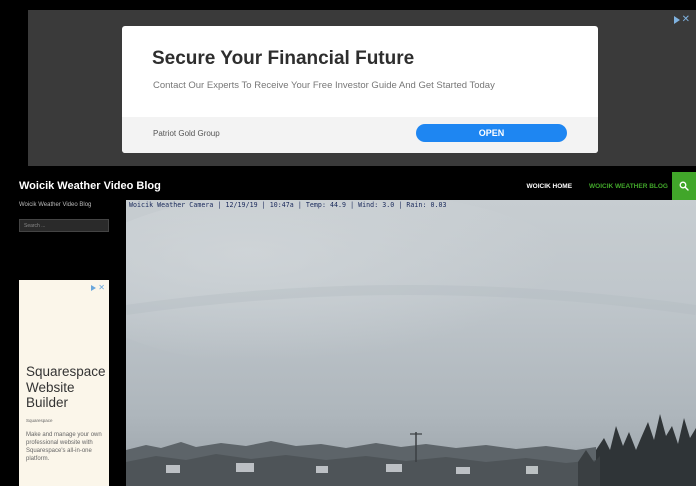 This screenshot has width=696, height=486. What do you see at coordinates (64, 225) in the screenshot?
I see `sidebar-search-input` at bounding box center [64, 225].